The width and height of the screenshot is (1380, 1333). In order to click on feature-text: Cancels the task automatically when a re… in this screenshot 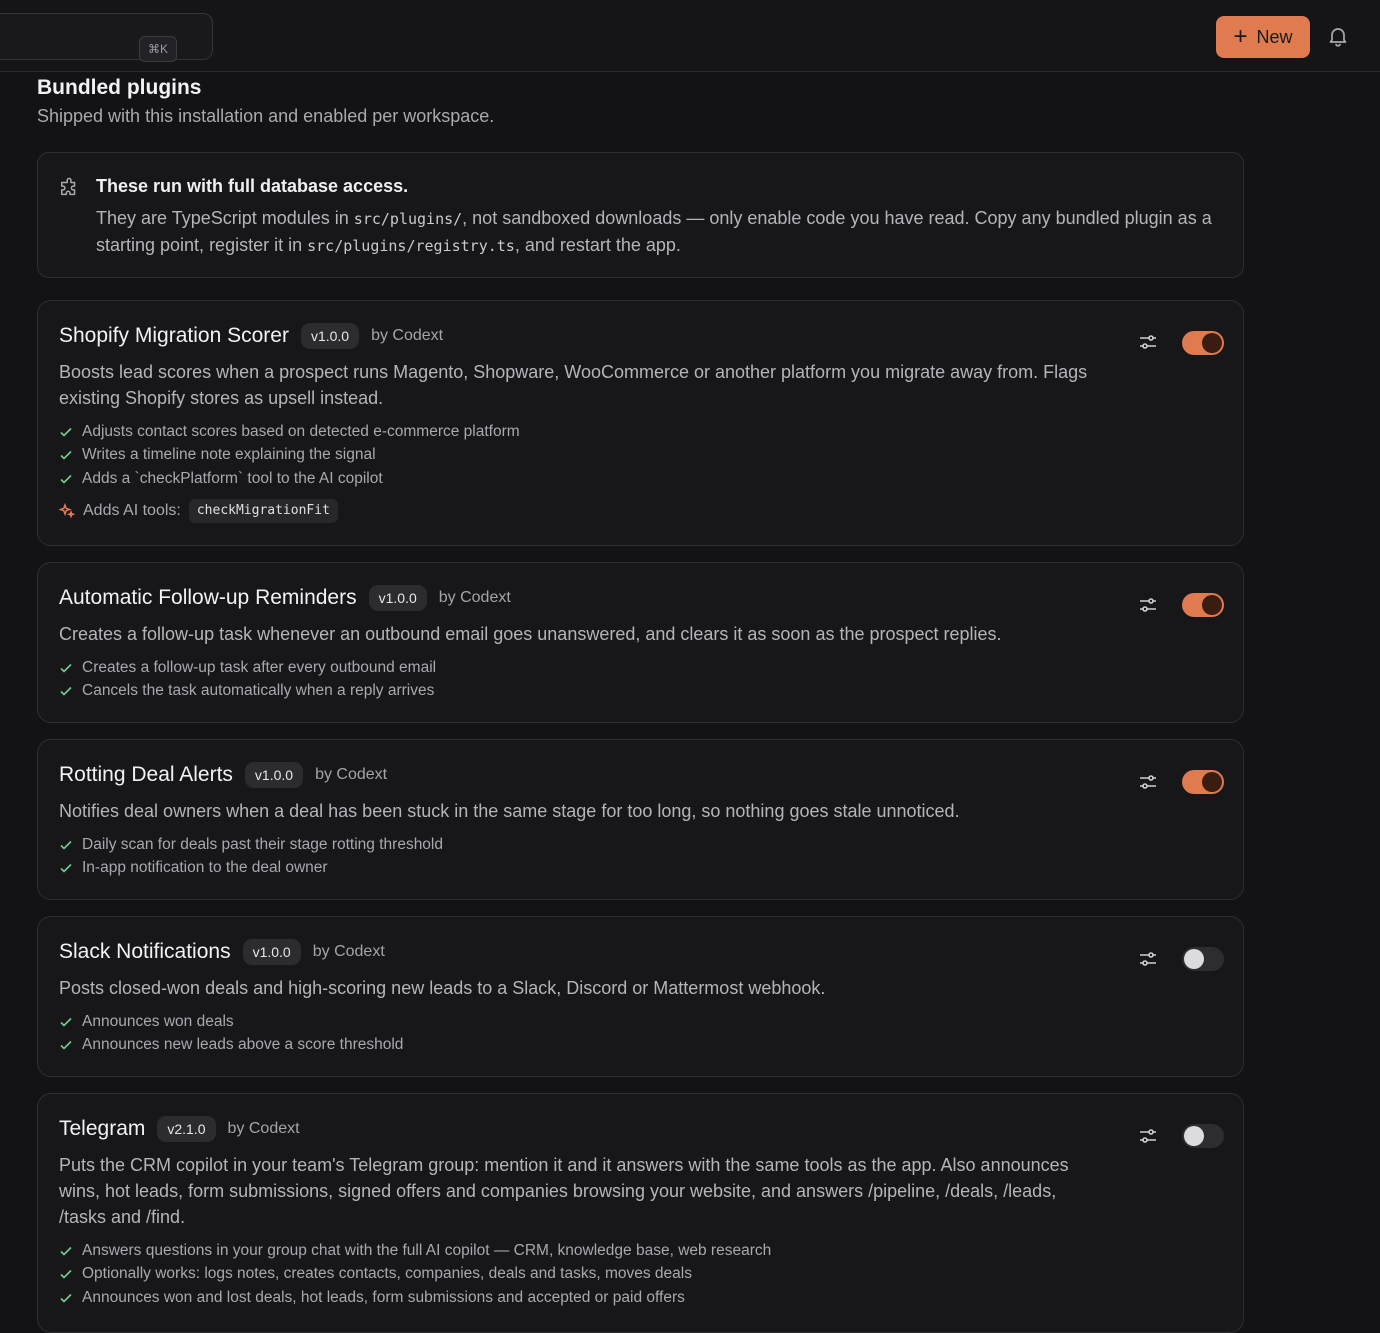, I will do `click(258, 691)`.